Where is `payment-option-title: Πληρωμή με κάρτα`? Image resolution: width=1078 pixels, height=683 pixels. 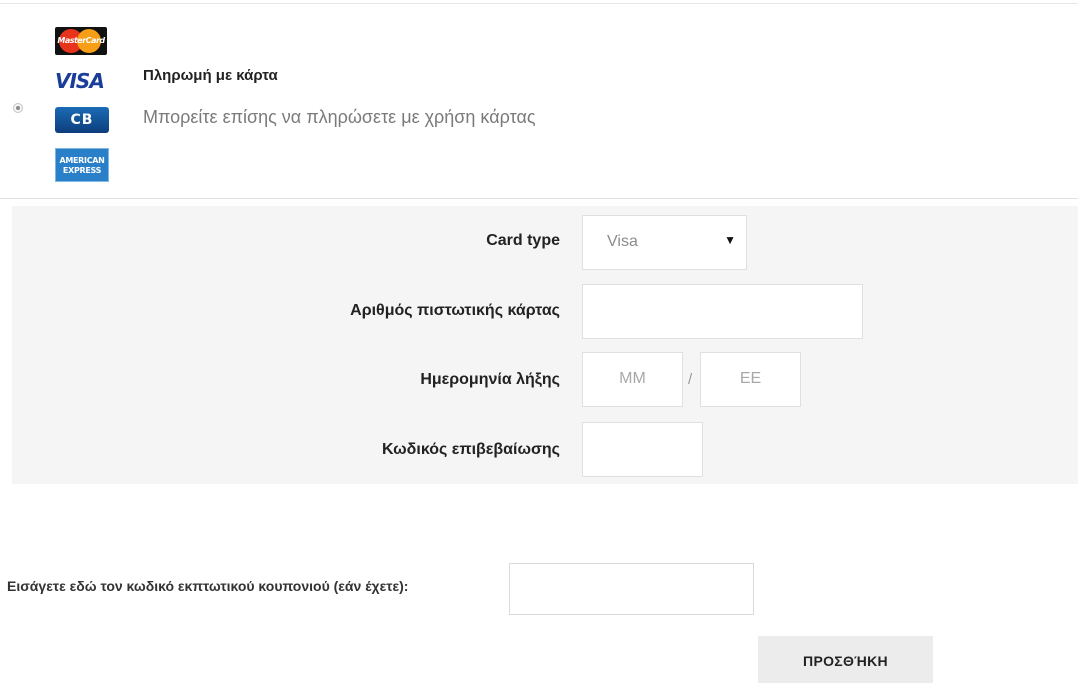 payment-option-title: Πληρωμή με κάρτα is located at coordinates (210, 75).